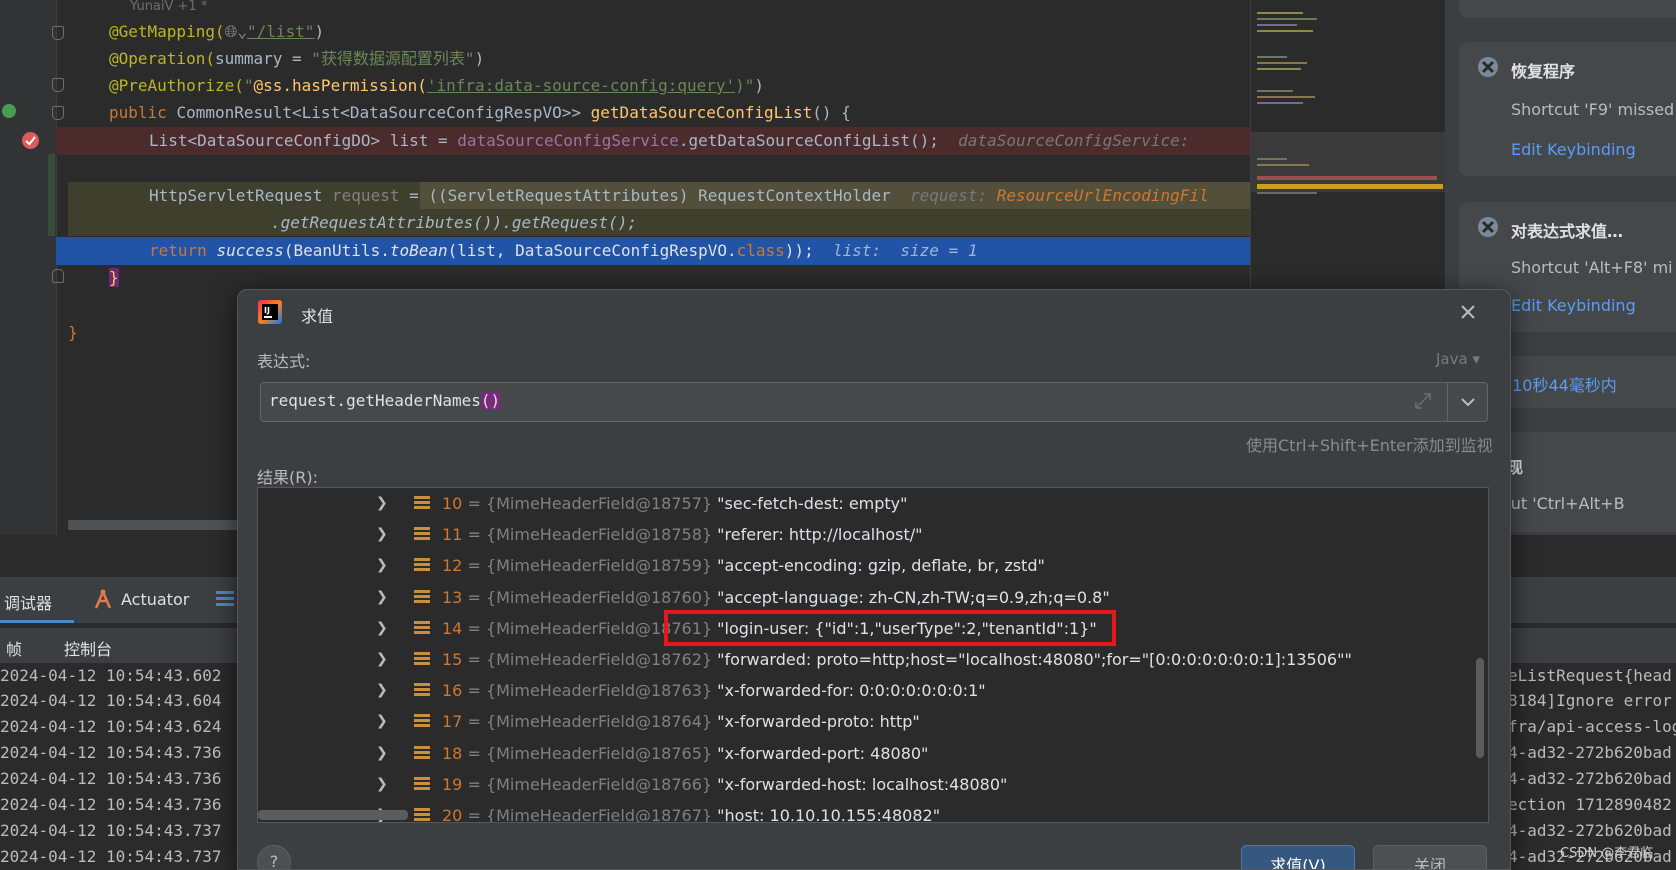 This screenshot has width=1676, height=870. What do you see at coordinates (1458, 359) in the screenshot?
I see `language-select: Java ▾` at bounding box center [1458, 359].